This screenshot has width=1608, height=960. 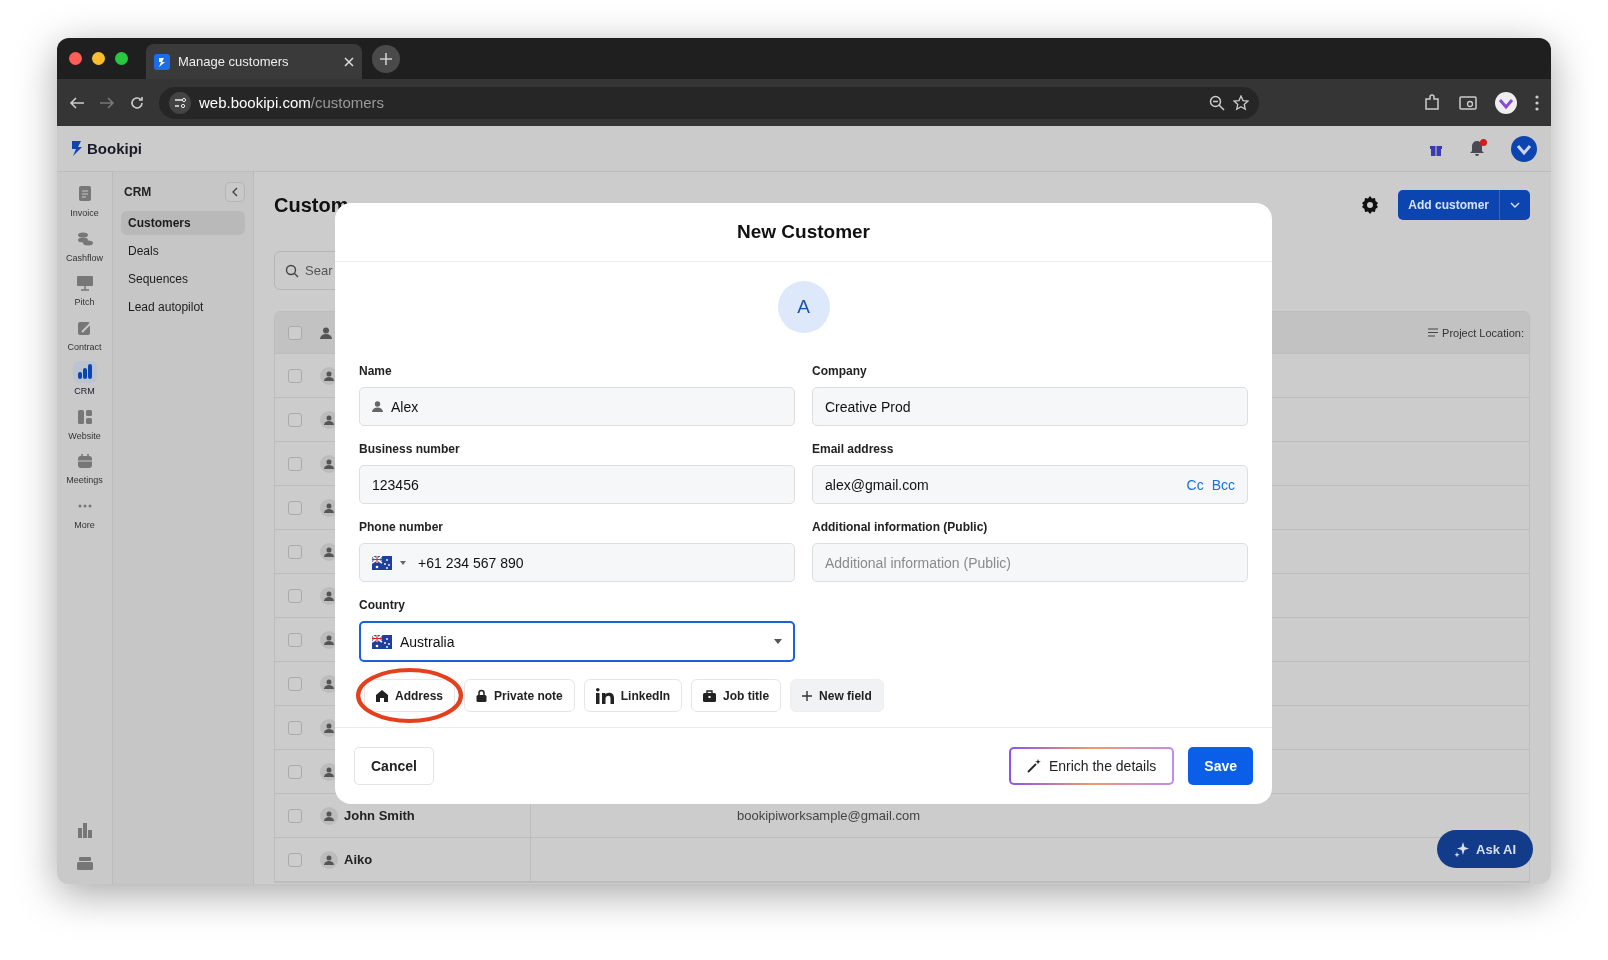 I want to click on sidebar-item: Meetings, so click(x=84, y=469).